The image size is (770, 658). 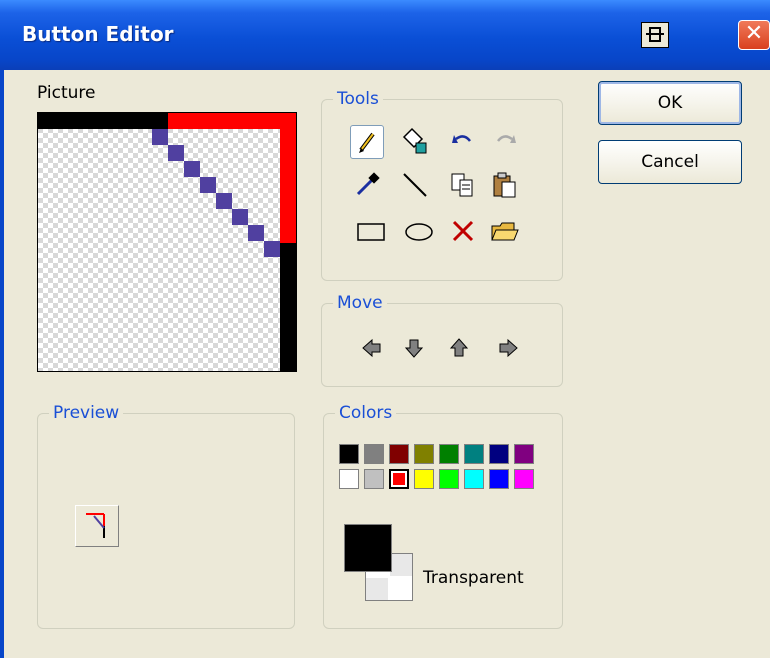 I want to click on move-up-icon, so click(x=459, y=348).